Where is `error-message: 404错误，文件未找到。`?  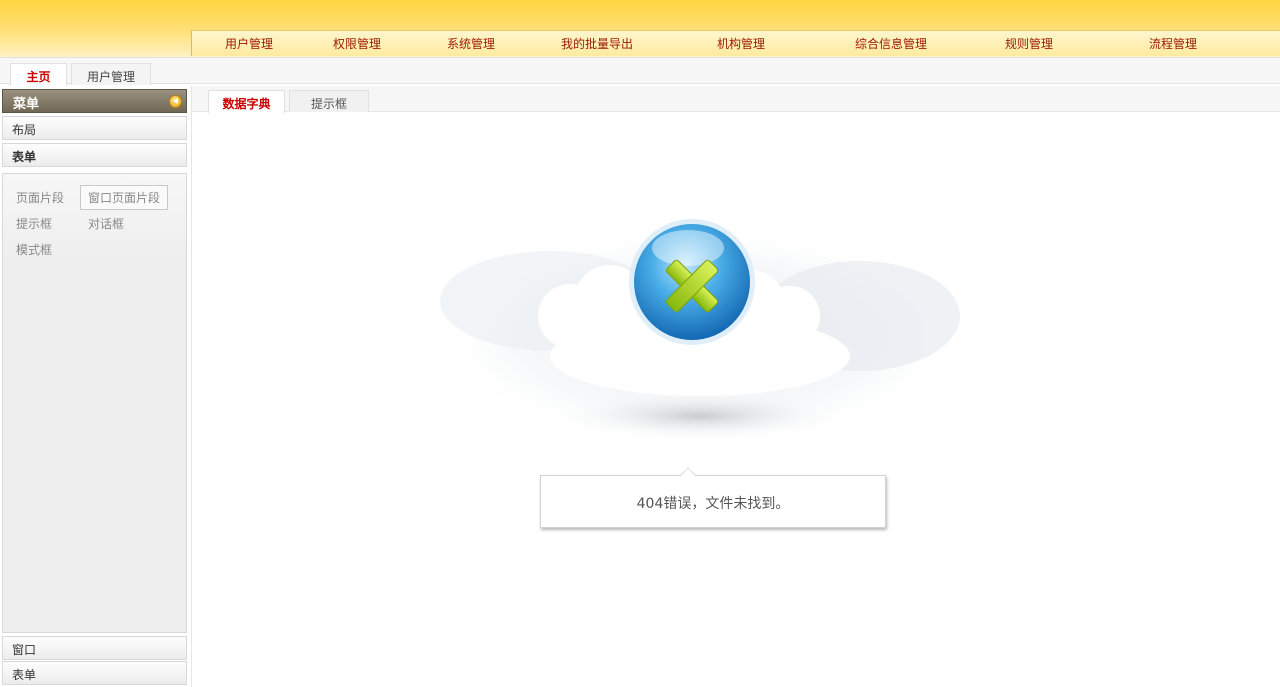
error-message: 404错误，文件未找到。 is located at coordinates (713, 504).